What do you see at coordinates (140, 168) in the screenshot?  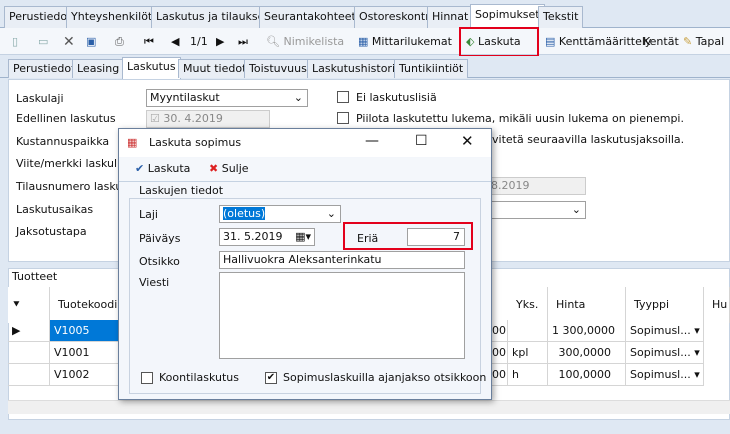 I see `check-icon: ✔` at bounding box center [140, 168].